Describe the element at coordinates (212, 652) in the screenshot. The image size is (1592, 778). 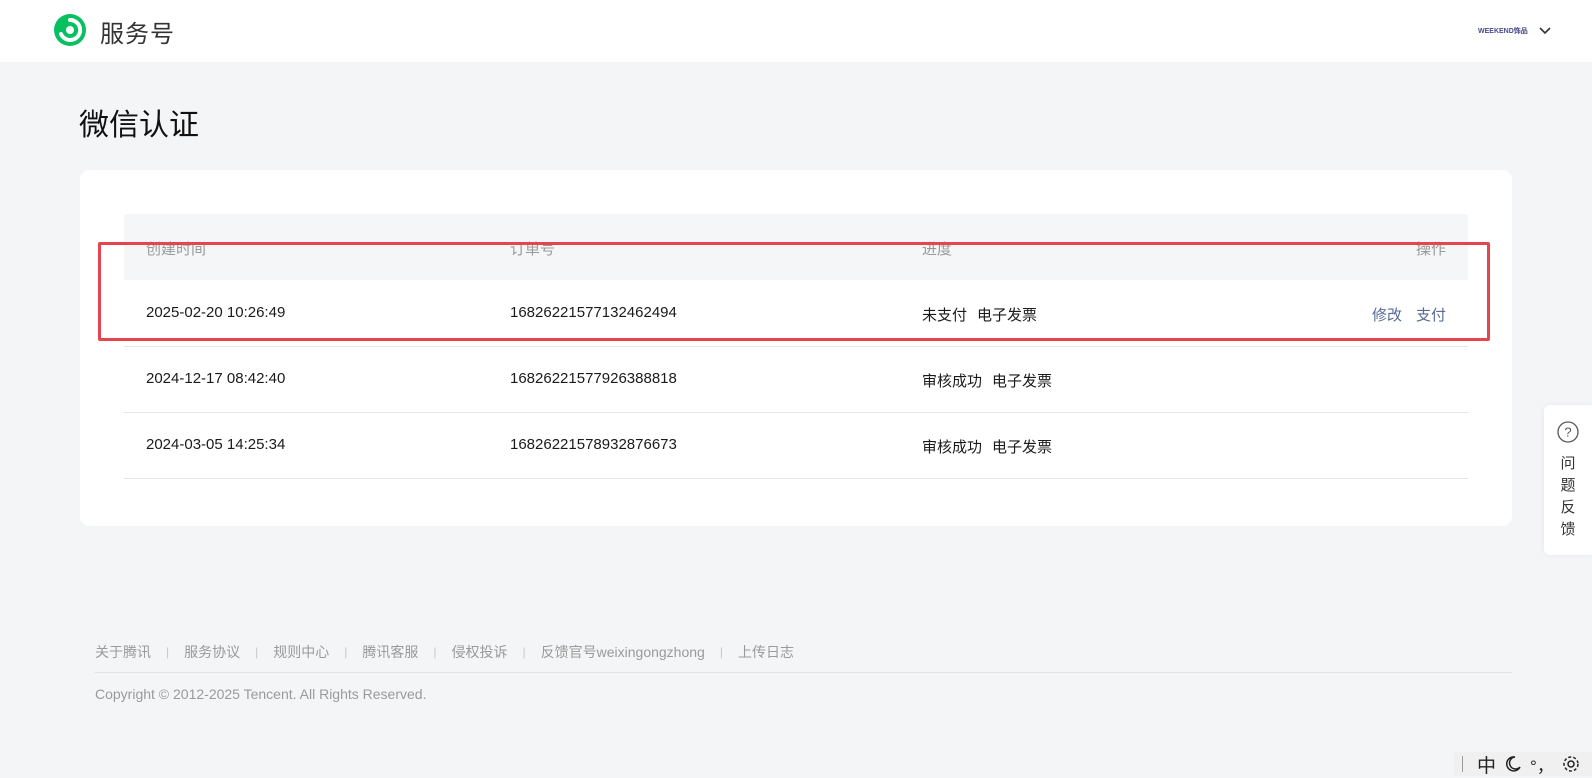
I see `footer-link-agreement: 服务协议` at that location.